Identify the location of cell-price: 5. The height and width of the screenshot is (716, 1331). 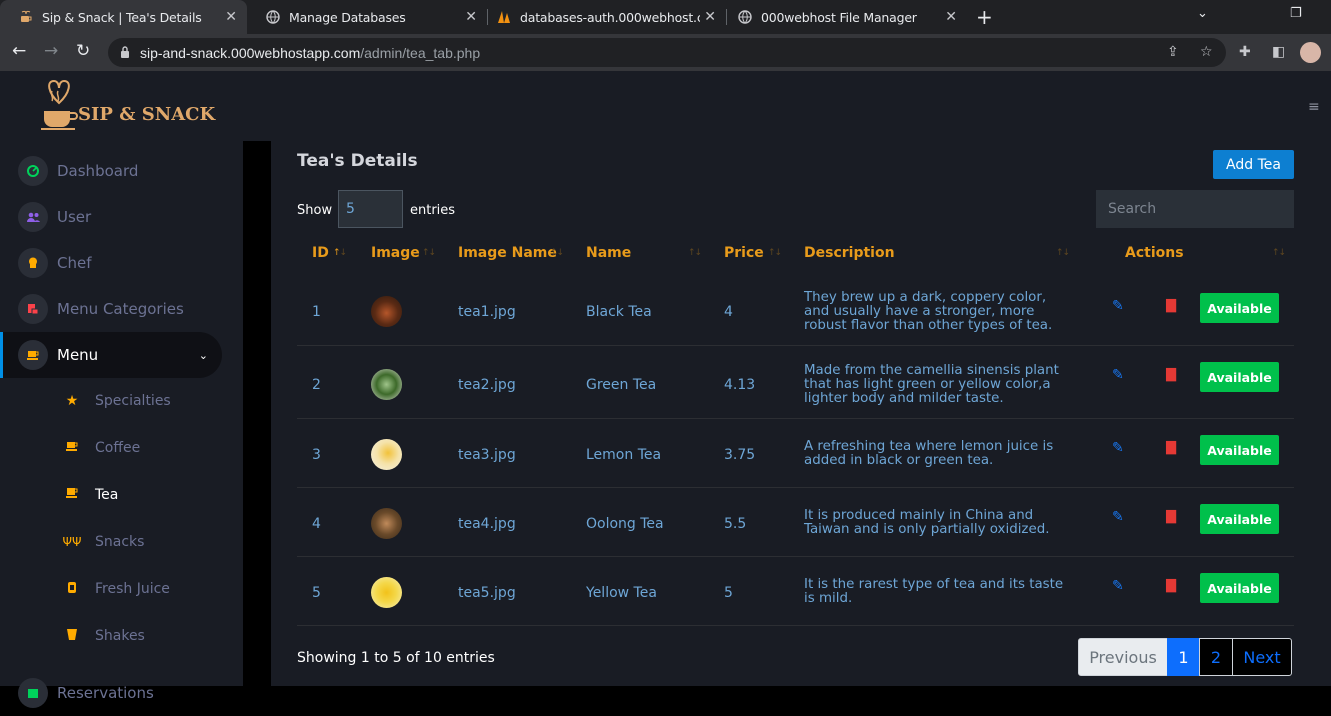
(728, 593).